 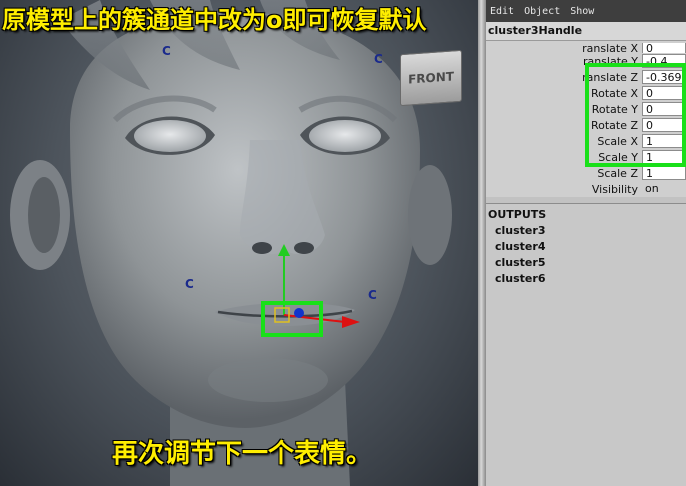 I want to click on attr-row-scale-z: Scale Z 1, so click(x=586, y=173).